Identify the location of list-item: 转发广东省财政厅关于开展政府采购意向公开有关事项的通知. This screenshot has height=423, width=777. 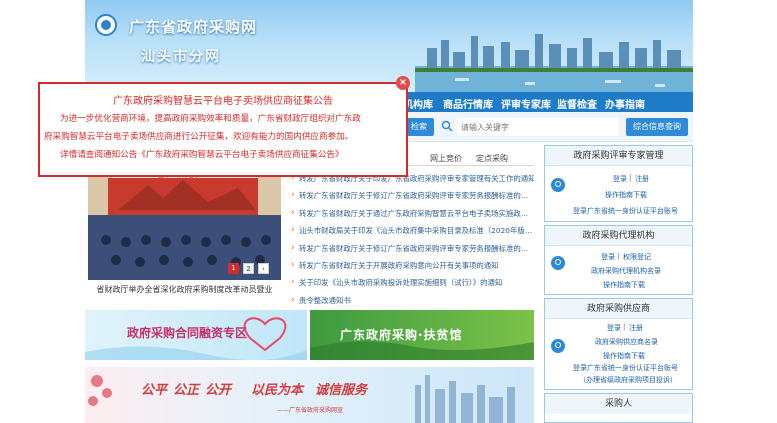
(412, 265).